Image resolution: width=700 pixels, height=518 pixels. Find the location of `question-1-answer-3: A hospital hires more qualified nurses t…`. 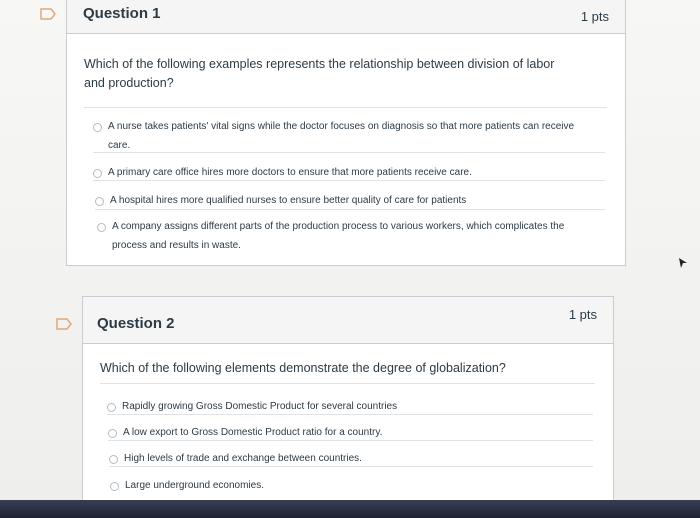

question-1-answer-3: A hospital hires more qualified nurses t… is located at coordinates (345, 202).